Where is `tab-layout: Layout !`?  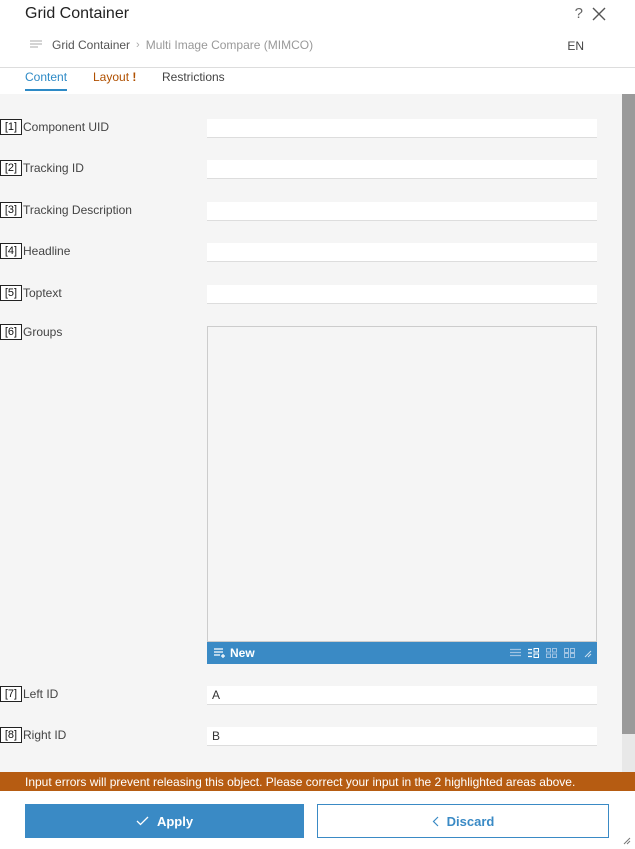
tab-layout: Layout ! is located at coordinates (114, 79).